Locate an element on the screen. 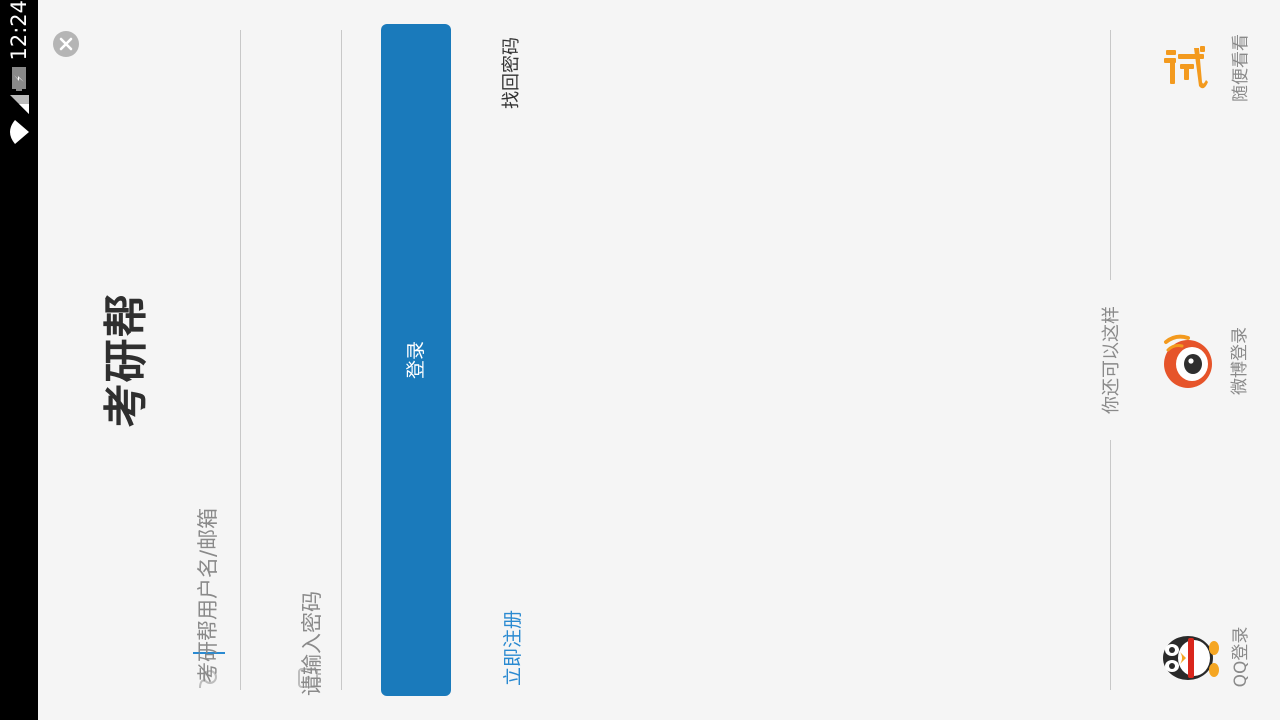  weibo-button is located at coordinates (1188, 362).